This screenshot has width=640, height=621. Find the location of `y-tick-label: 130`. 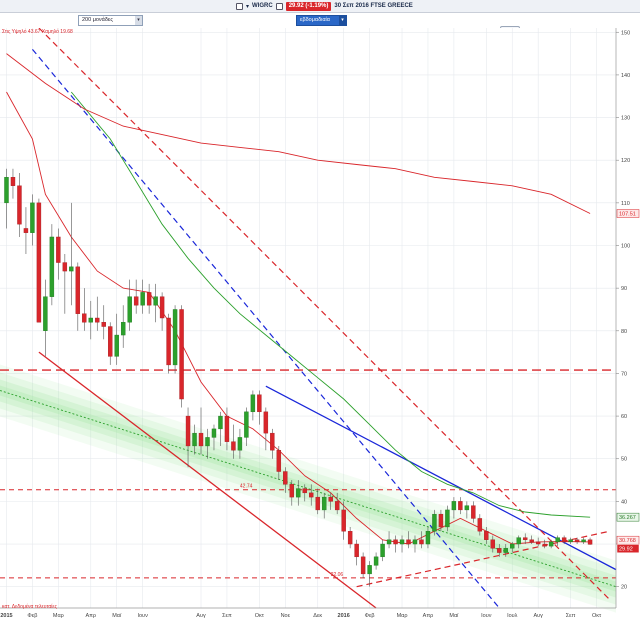

y-tick-label: 130 is located at coordinates (625, 119).